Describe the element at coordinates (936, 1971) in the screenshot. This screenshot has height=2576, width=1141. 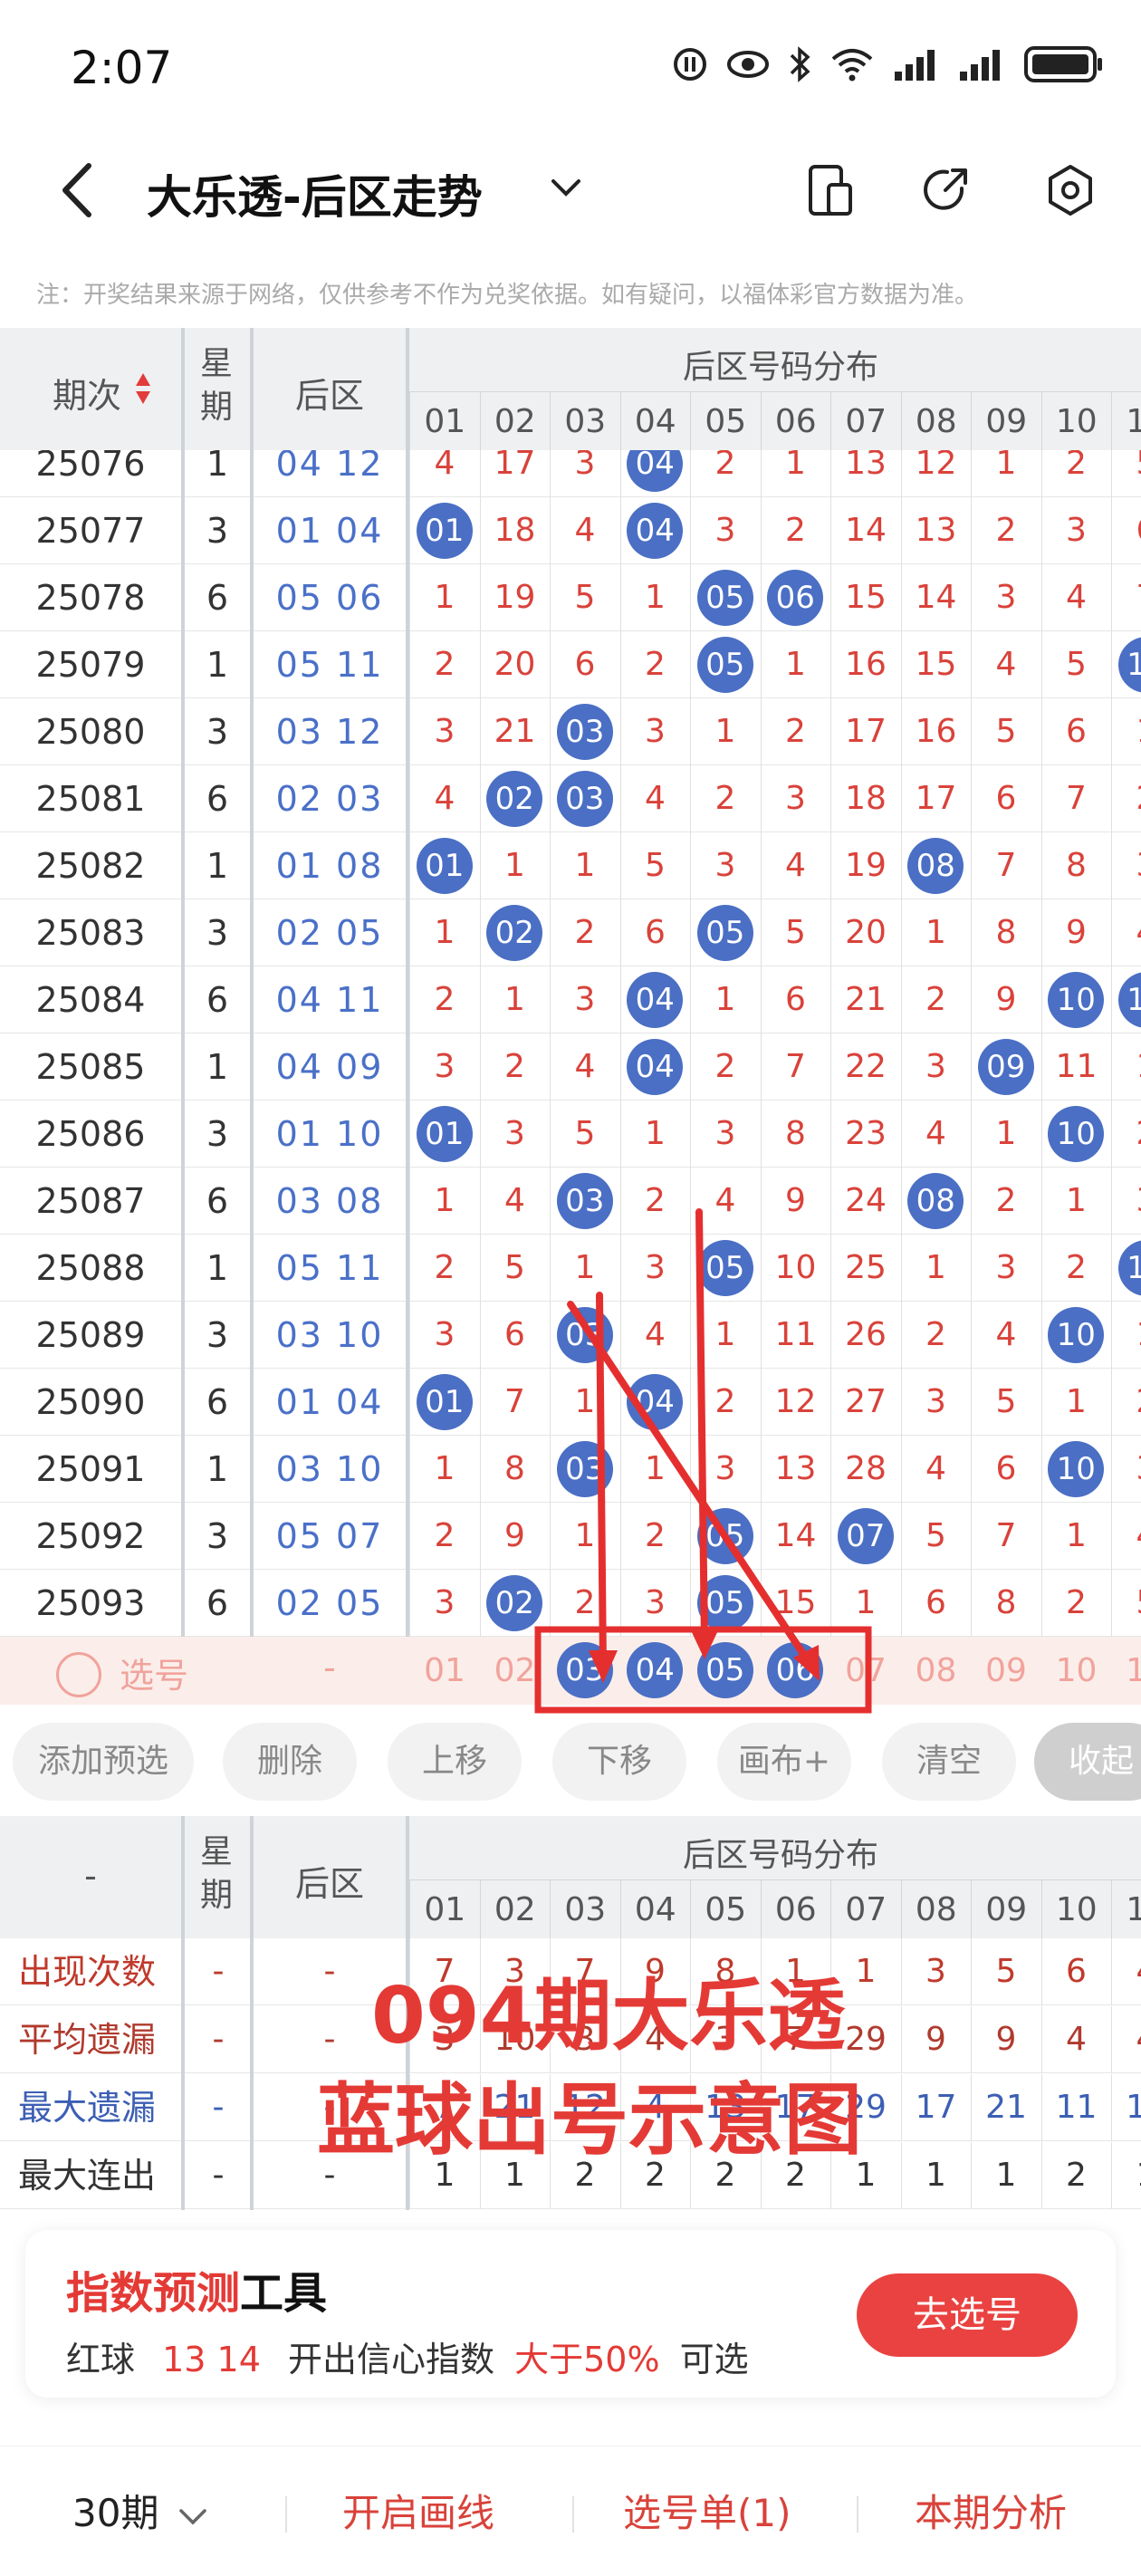
I see `stats-value: 3` at that location.